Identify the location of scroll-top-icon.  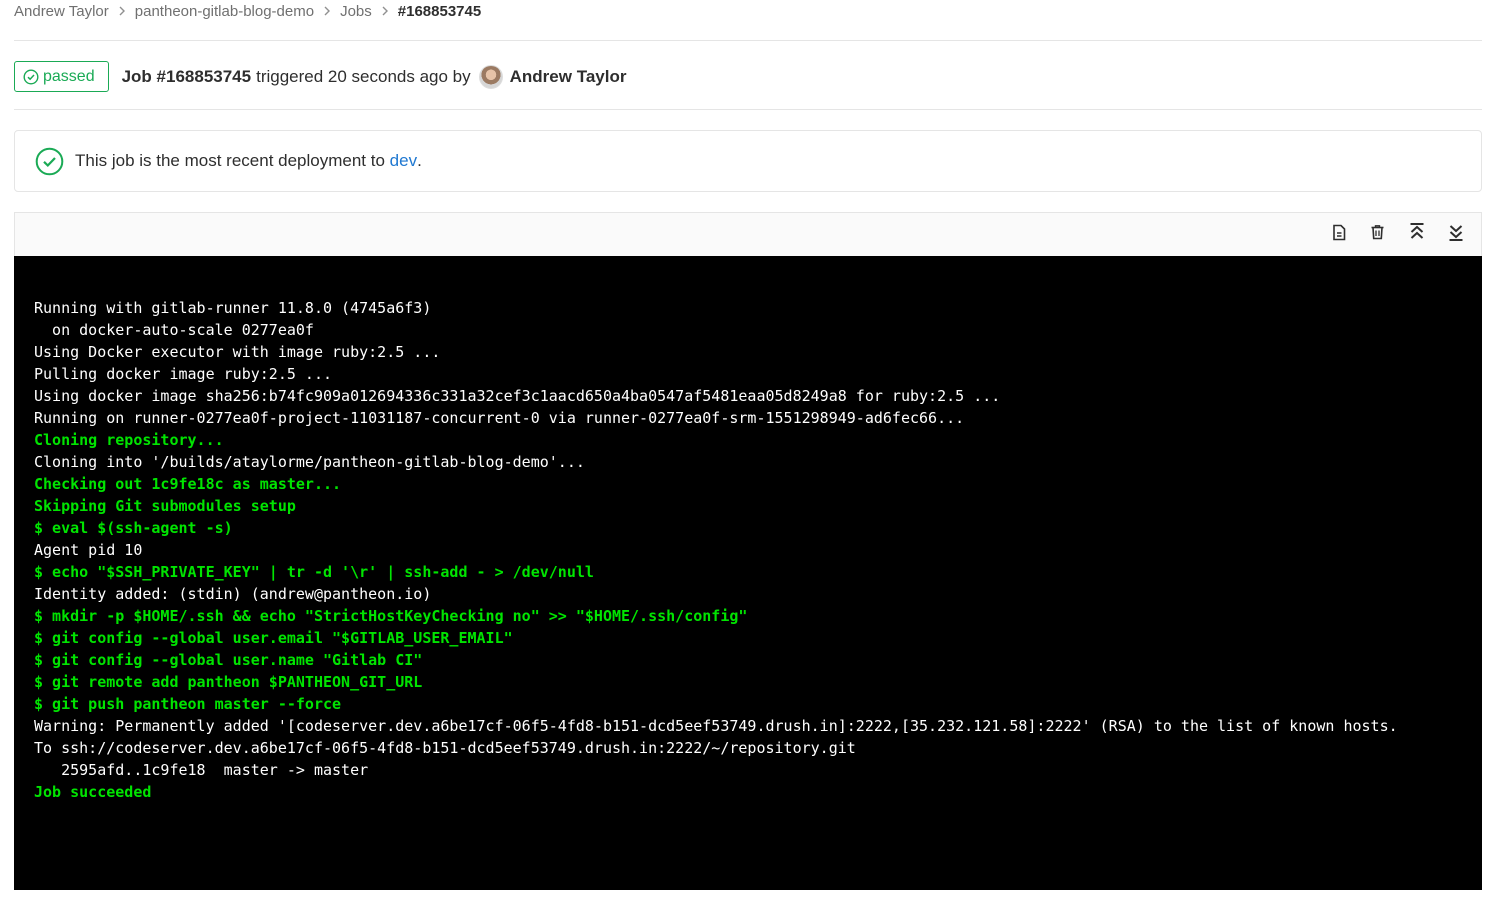
(1417, 234).